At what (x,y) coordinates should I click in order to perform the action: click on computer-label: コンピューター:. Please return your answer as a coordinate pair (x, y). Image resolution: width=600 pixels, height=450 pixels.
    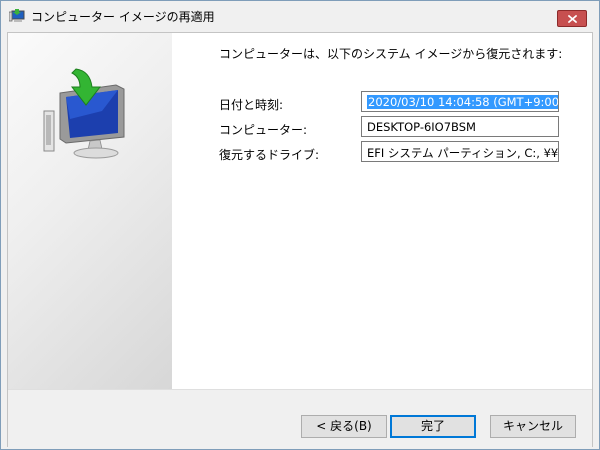
    Looking at the image, I should click on (263, 130).